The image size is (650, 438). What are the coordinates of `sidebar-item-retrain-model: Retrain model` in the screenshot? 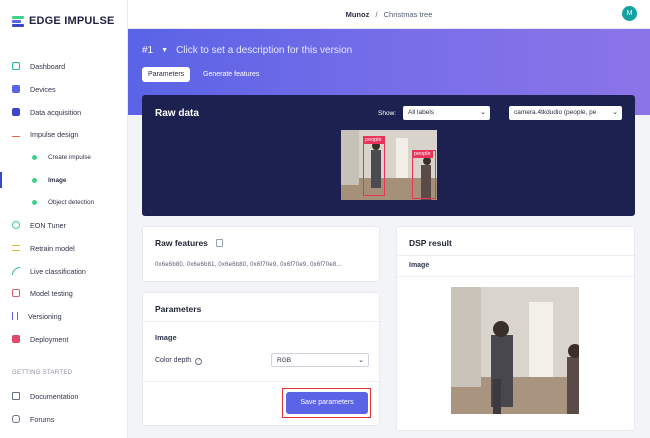 It's located at (64, 248).